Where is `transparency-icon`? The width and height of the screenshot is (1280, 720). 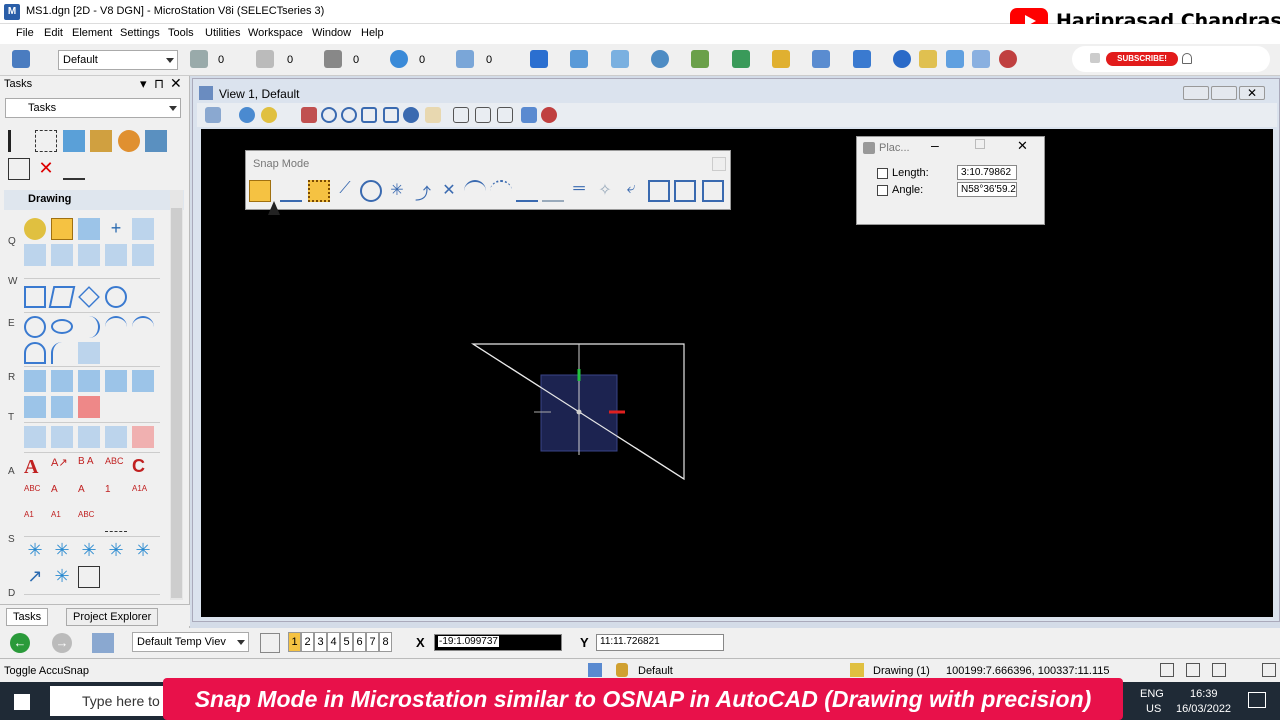
transparency-icon is located at coordinates (399, 59).